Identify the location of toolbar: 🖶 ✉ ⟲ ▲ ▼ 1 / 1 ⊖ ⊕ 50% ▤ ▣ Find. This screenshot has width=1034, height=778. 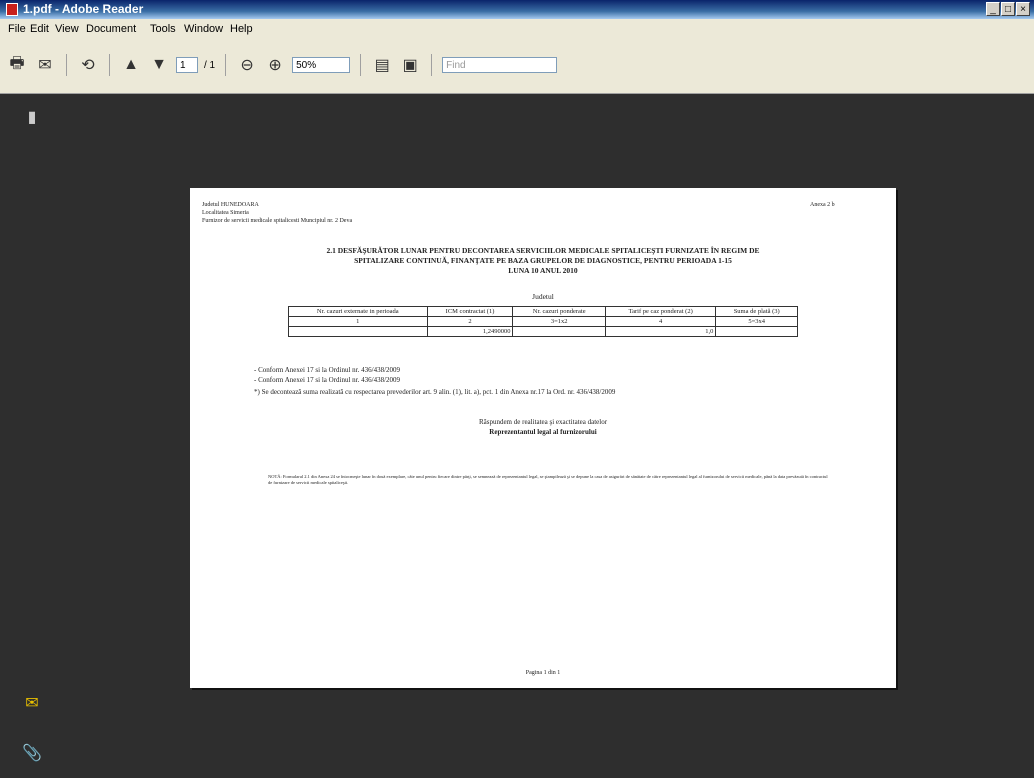
(517, 66).